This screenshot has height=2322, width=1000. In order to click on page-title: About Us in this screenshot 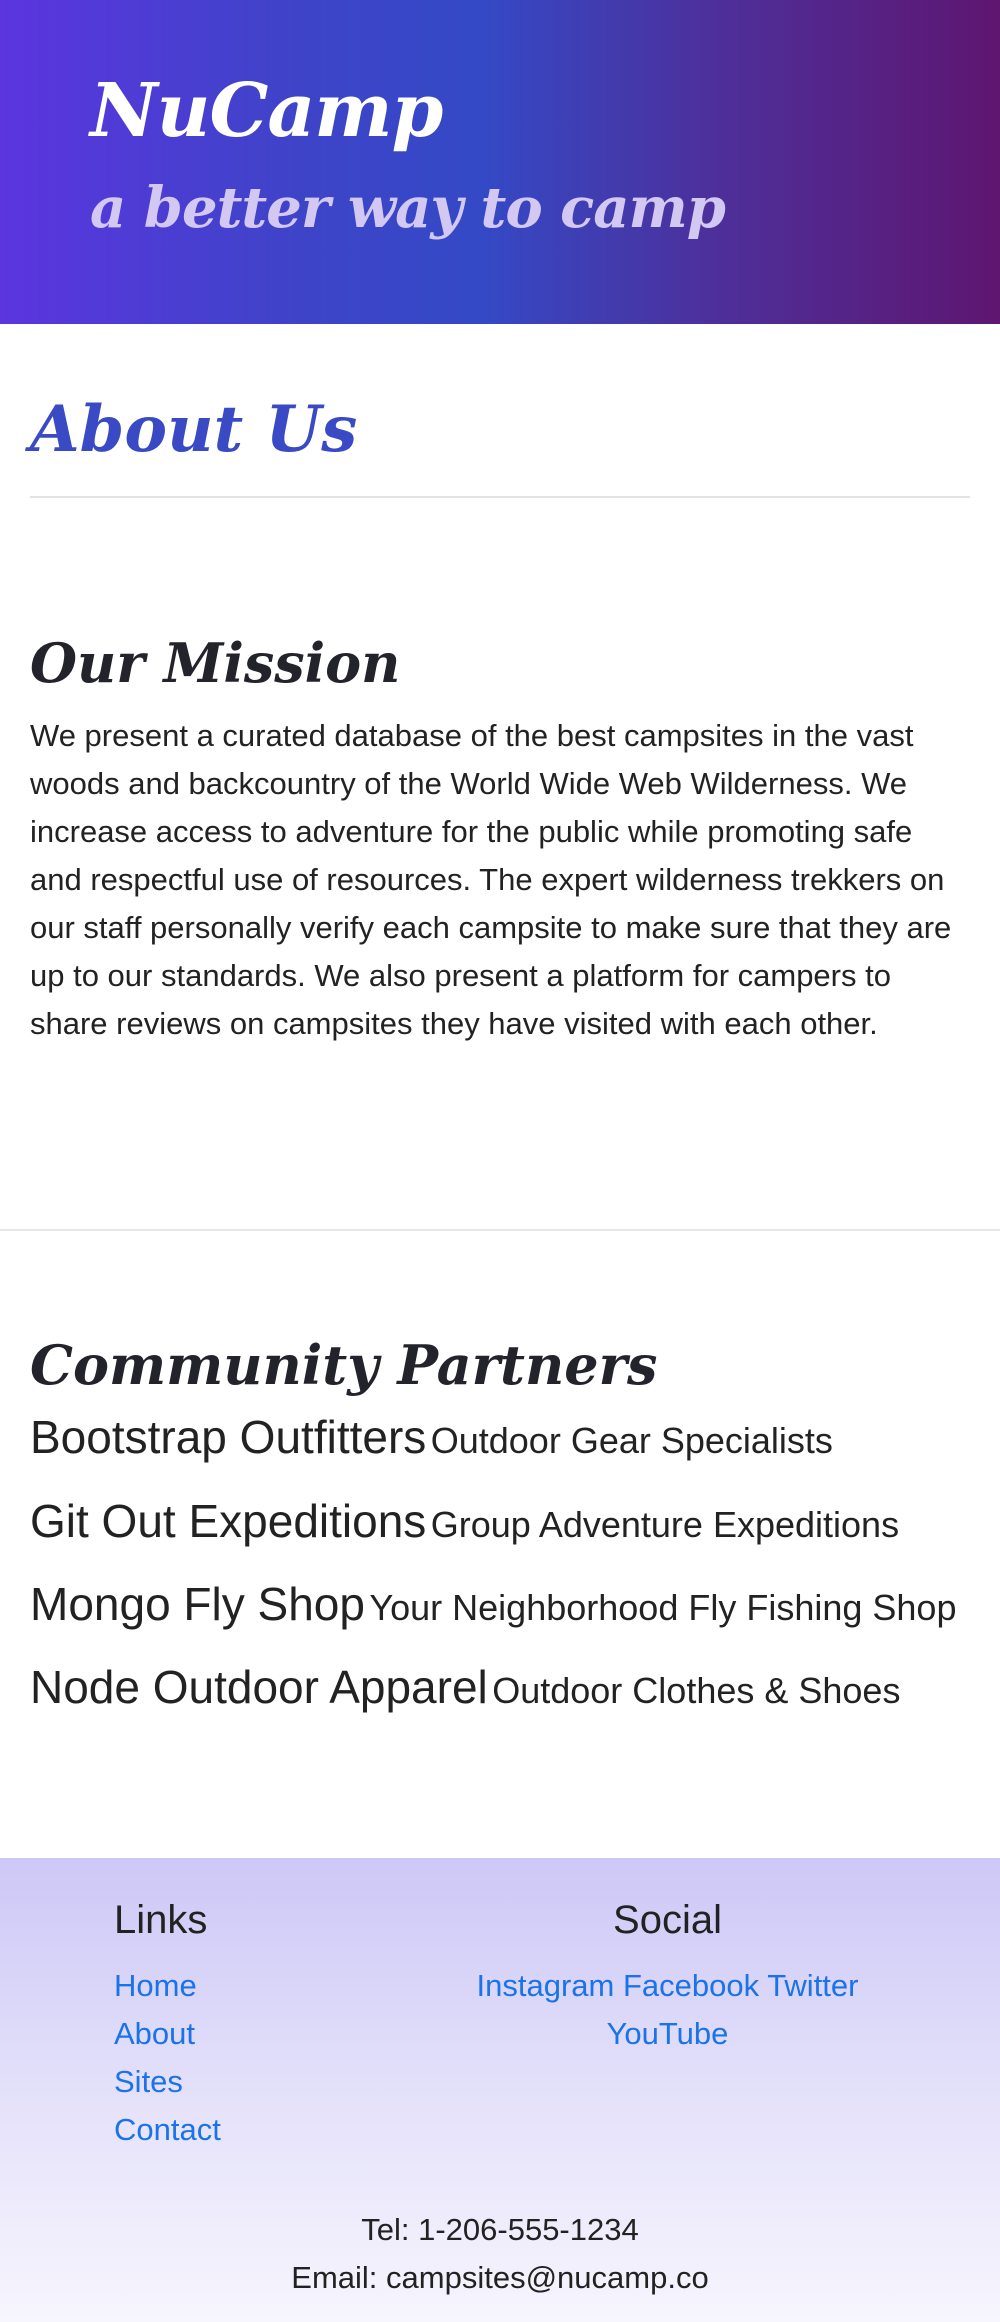, I will do `click(194, 429)`.